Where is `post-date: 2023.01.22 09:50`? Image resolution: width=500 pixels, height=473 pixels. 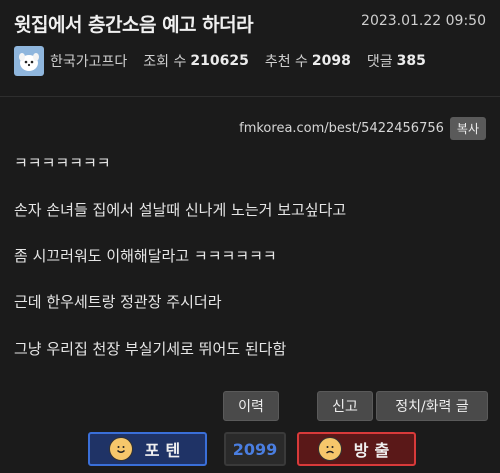
post-date: 2023.01.22 09:50 is located at coordinates (423, 21).